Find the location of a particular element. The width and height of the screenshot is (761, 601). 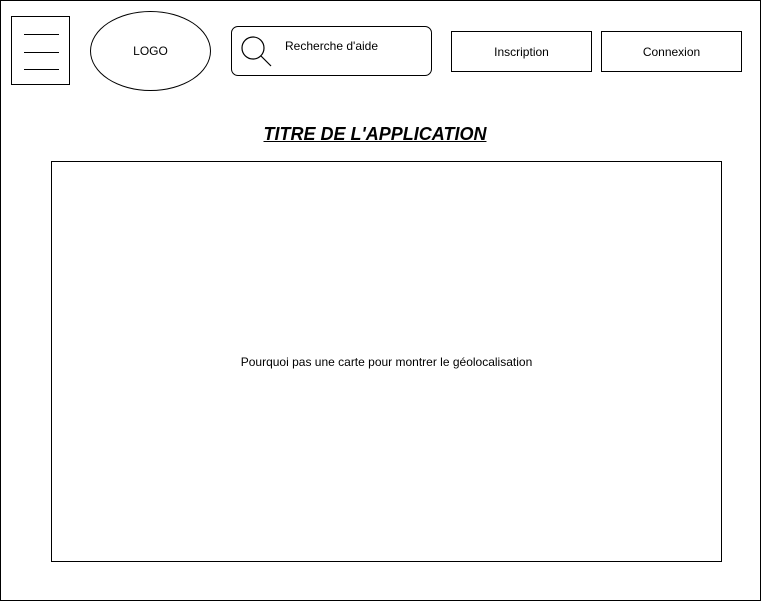

search-icon is located at coordinates (256, 51).